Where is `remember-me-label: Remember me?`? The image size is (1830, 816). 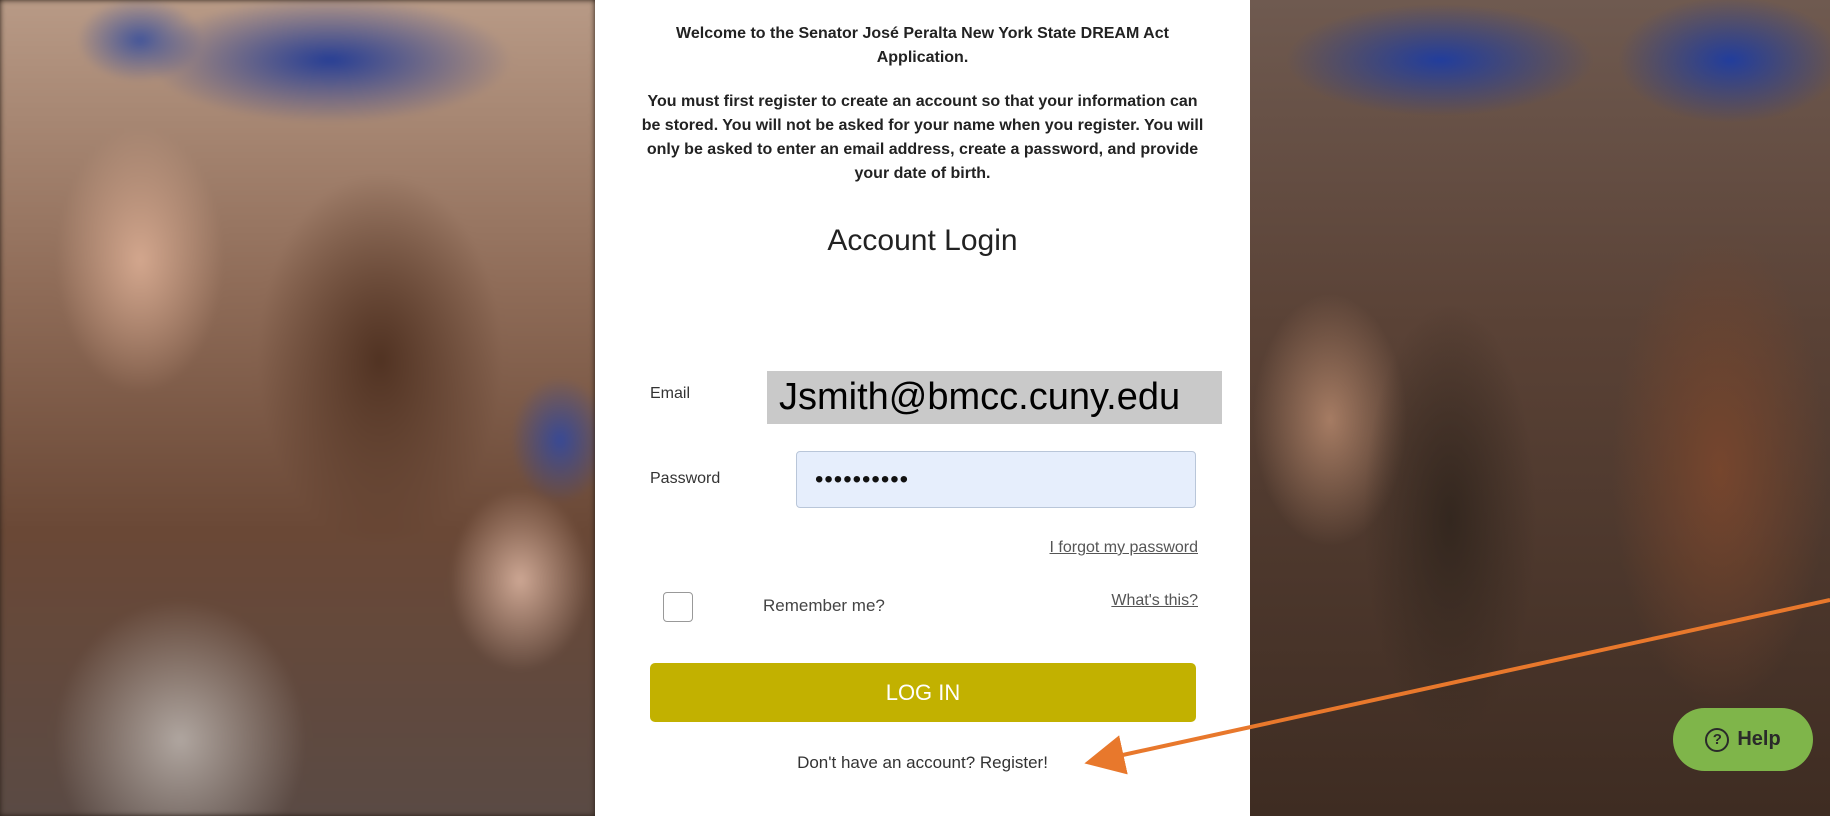
remember-me-label: Remember me? is located at coordinates (824, 605).